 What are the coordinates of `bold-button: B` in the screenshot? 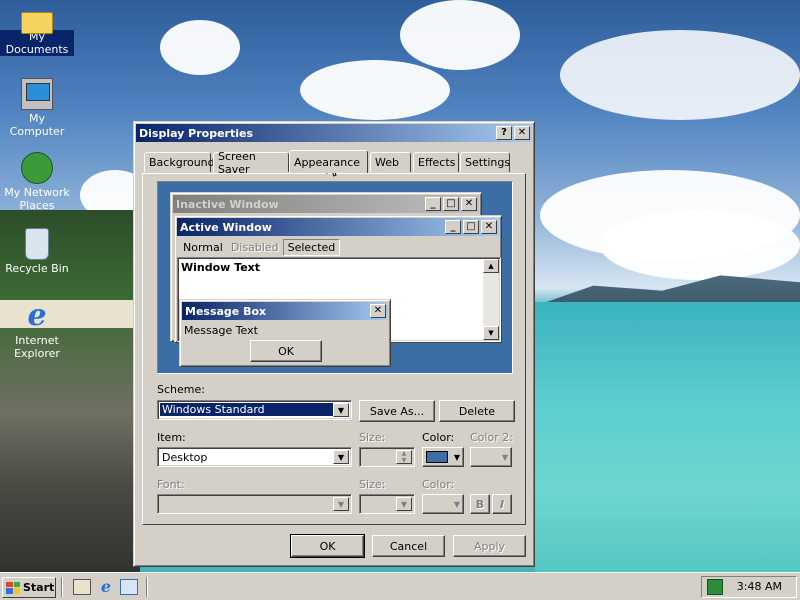 It's located at (480, 504).